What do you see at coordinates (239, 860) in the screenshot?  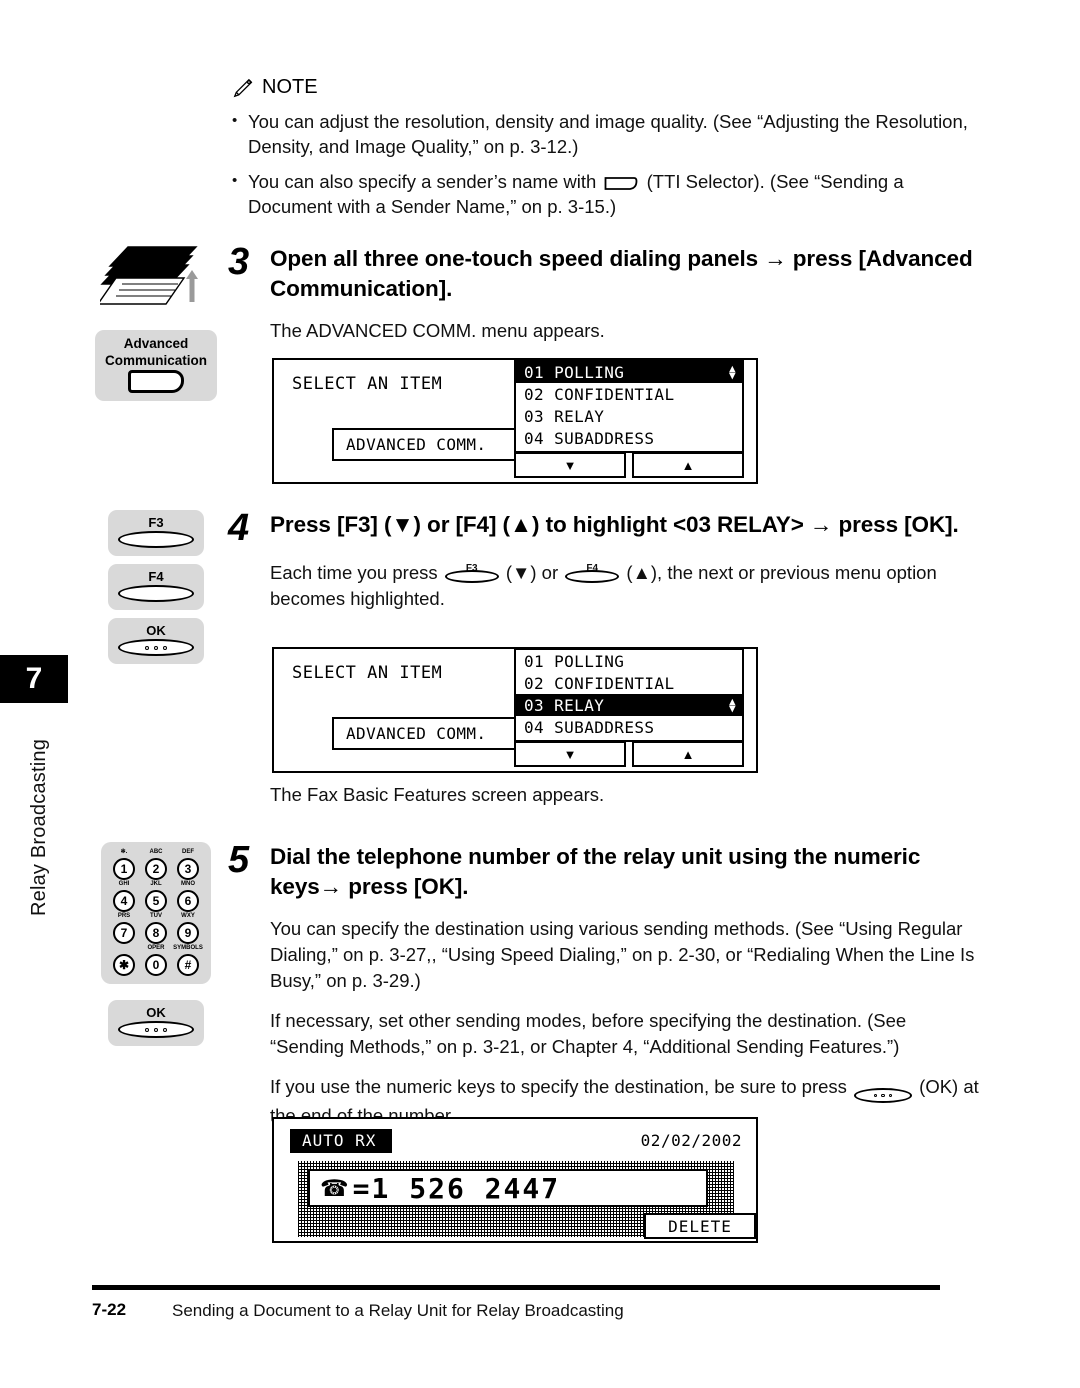 I see `step-5-number: 5` at bounding box center [239, 860].